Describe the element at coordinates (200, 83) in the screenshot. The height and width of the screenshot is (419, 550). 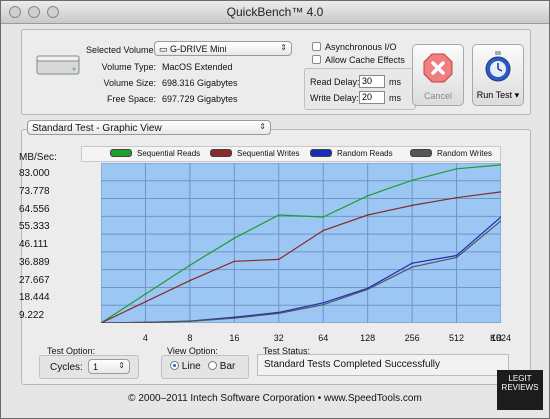
I see `volume-size-value: 698.316 Gigabytes` at that location.